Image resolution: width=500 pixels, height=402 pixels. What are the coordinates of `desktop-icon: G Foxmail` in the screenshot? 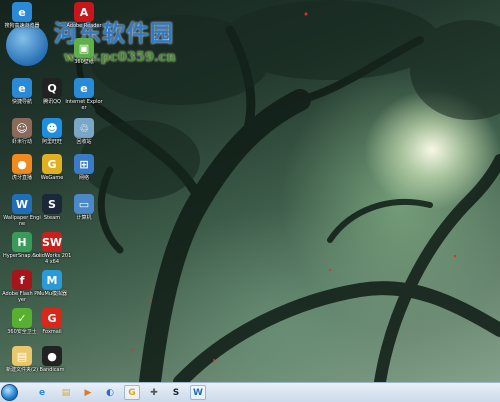 It's located at (52, 329).